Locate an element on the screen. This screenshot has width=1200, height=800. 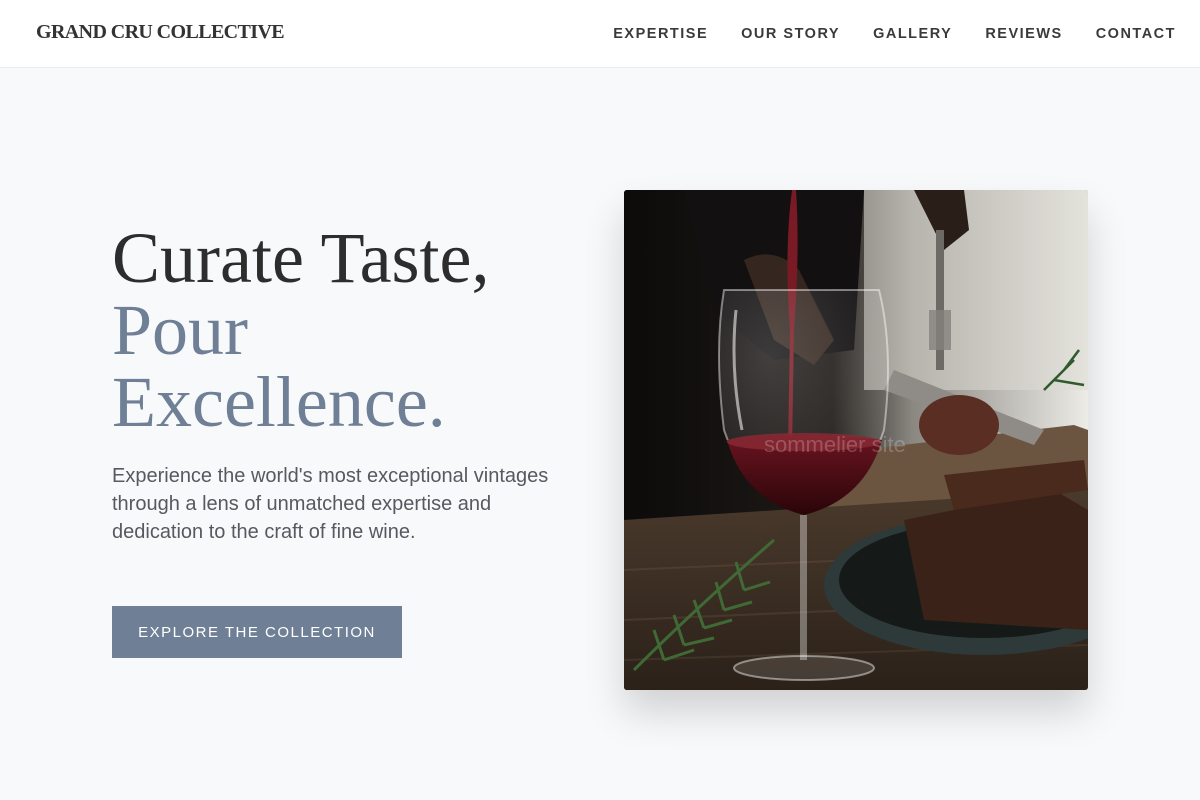
nav-item-contact: CONTACT is located at coordinates (1136, 34).